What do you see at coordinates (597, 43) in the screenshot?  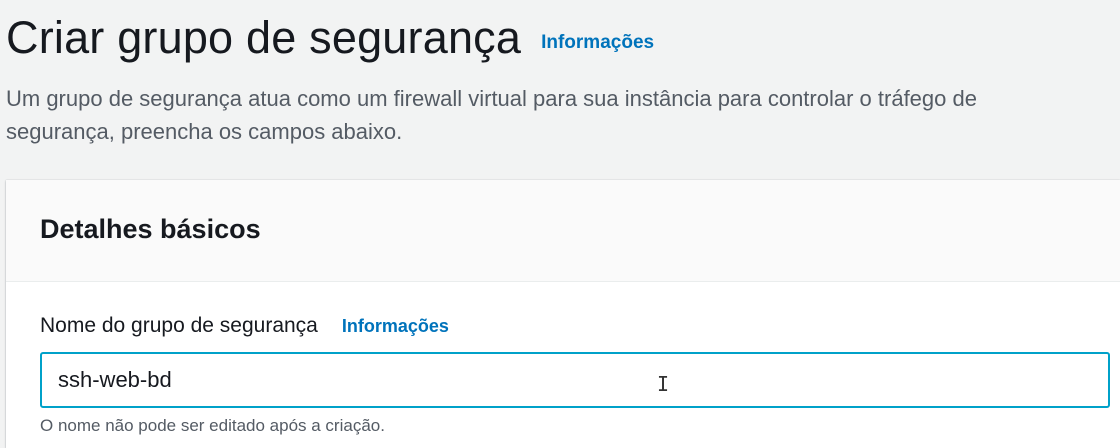 I see `header-info-link: Informações` at bounding box center [597, 43].